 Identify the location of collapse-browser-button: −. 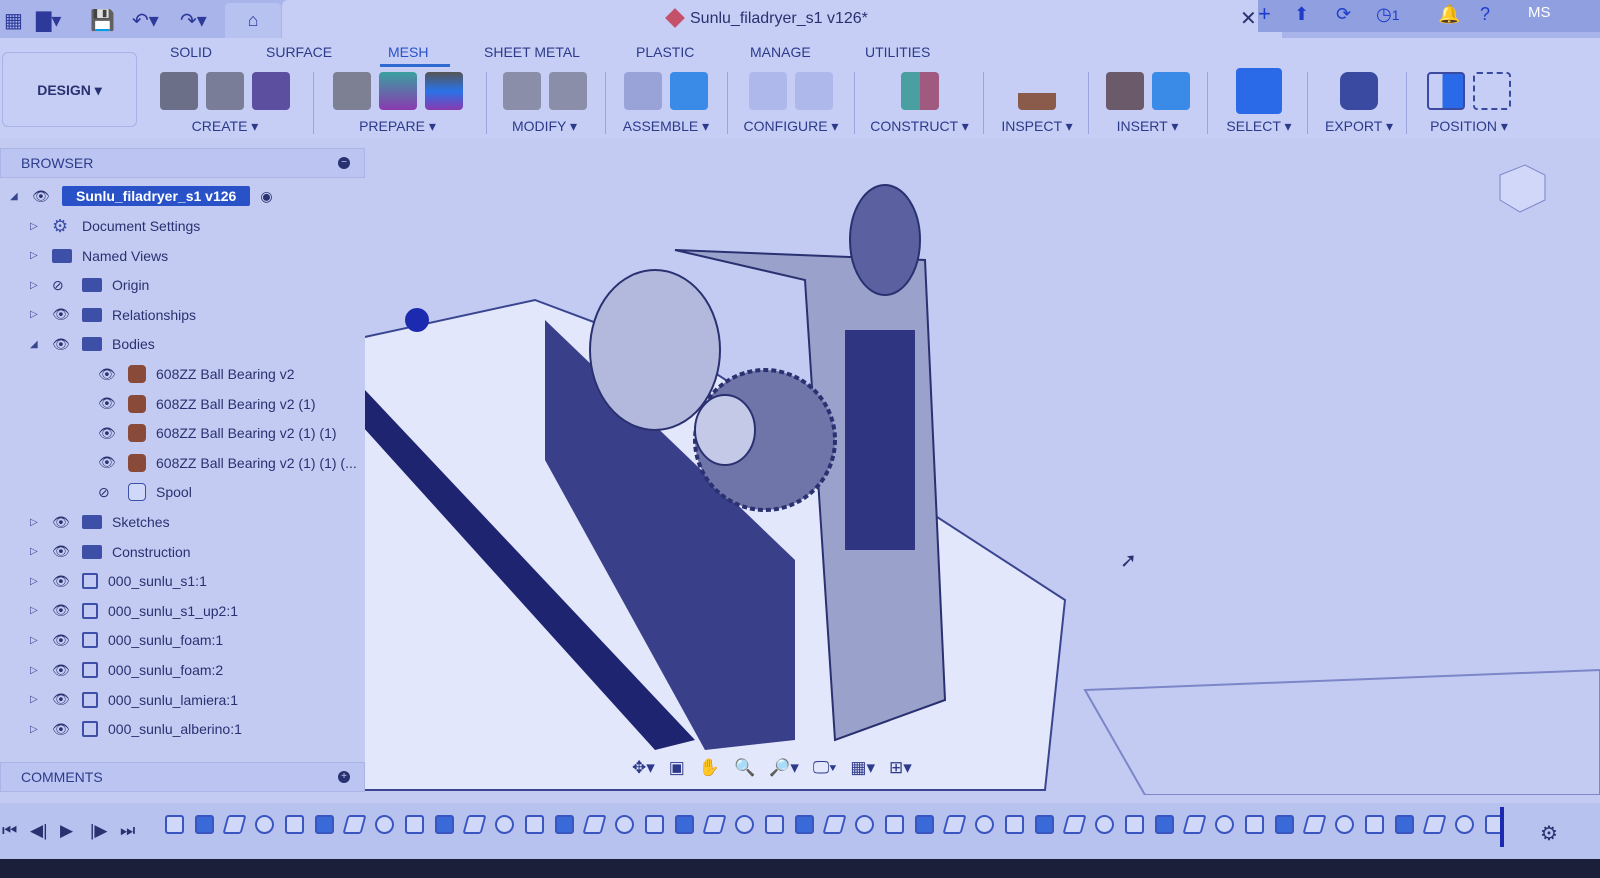
(344, 163).